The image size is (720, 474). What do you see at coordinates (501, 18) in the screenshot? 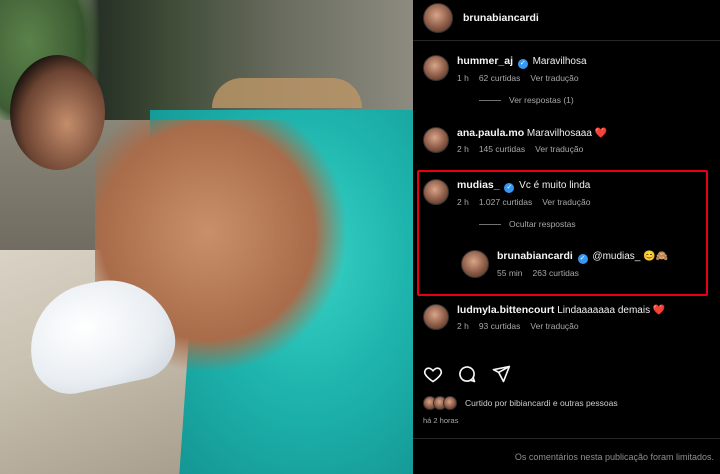
I see `author-username: brunabiancardi` at bounding box center [501, 18].